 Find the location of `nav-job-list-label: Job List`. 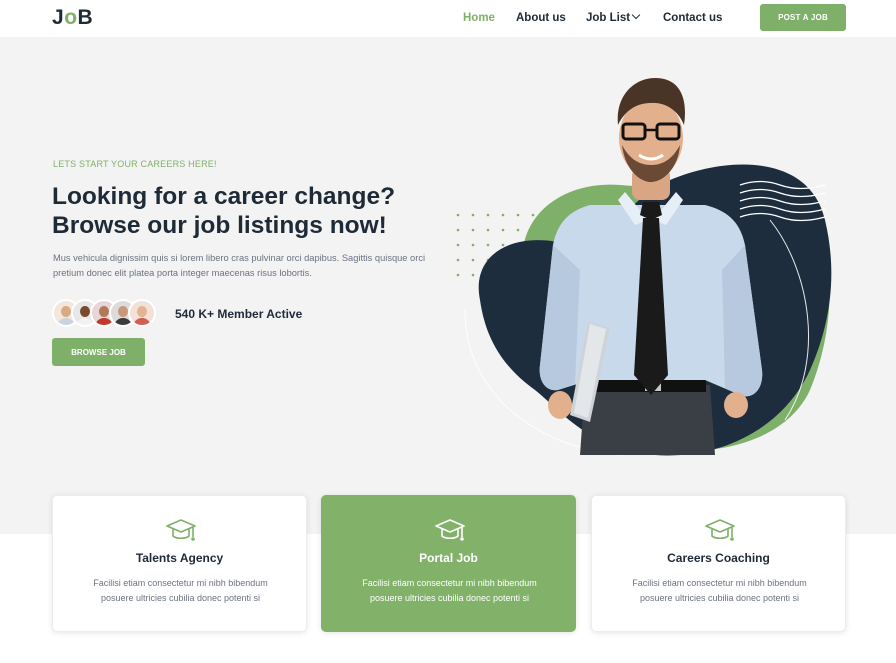

nav-job-list-label: Job List is located at coordinates (608, 18).